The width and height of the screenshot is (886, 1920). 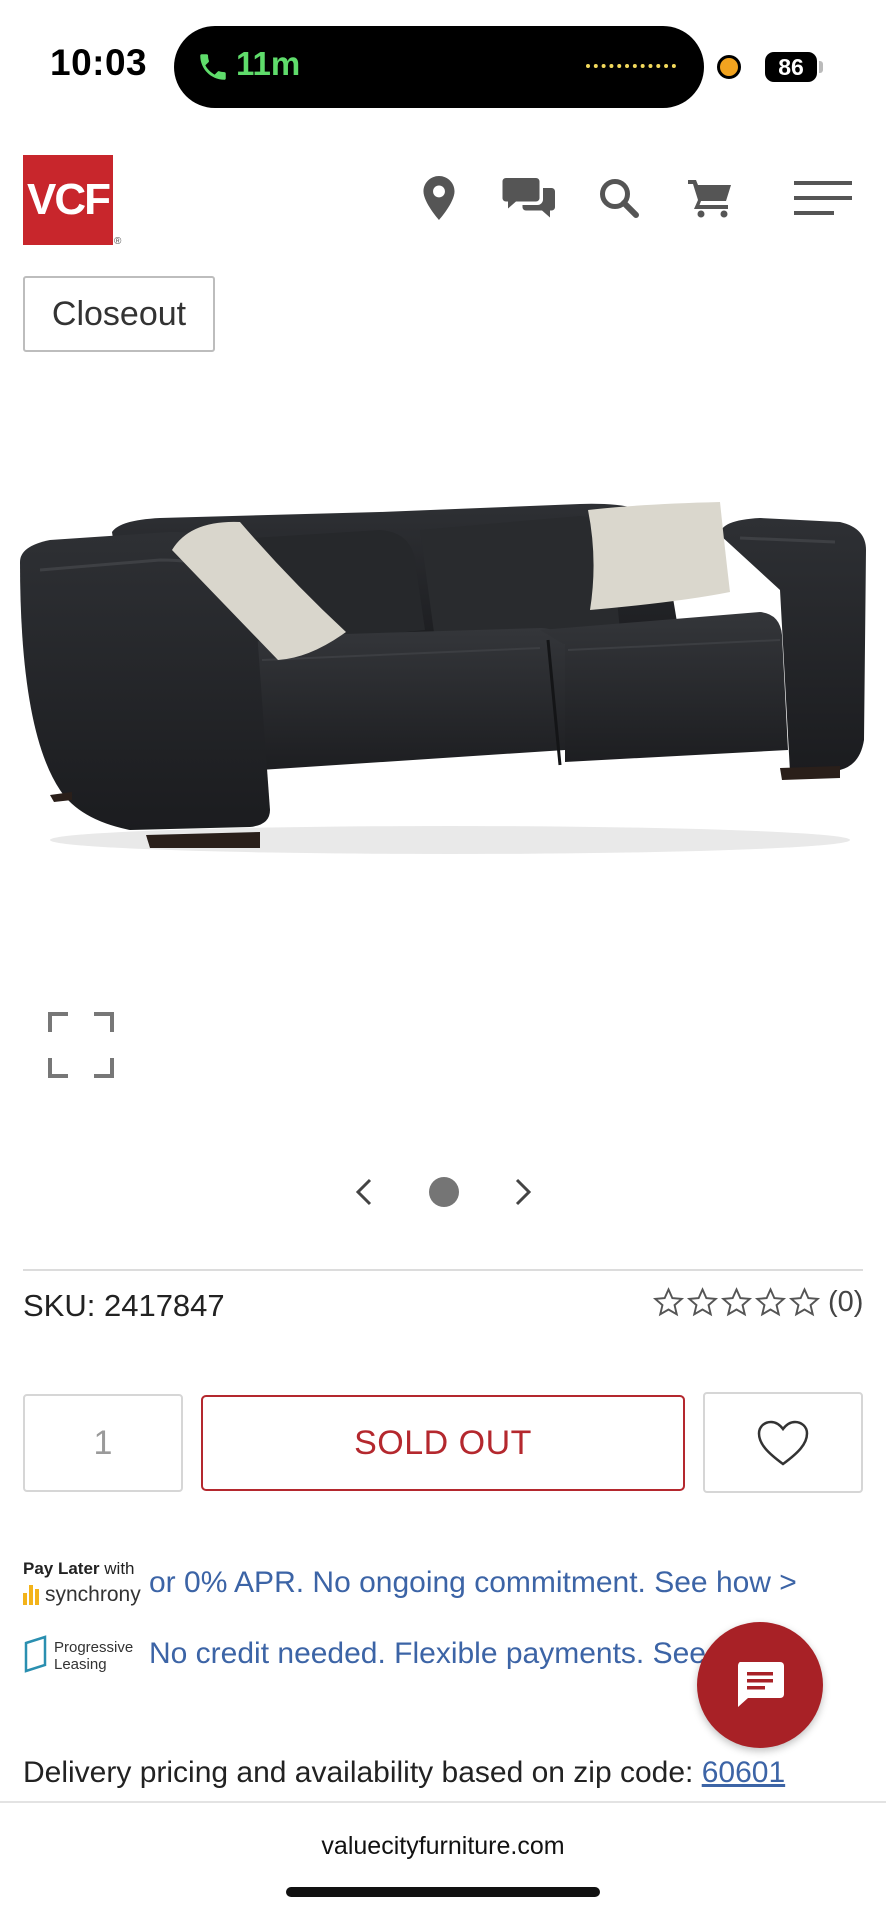 I want to click on chat-message-icon, so click(x=761, y=1684).